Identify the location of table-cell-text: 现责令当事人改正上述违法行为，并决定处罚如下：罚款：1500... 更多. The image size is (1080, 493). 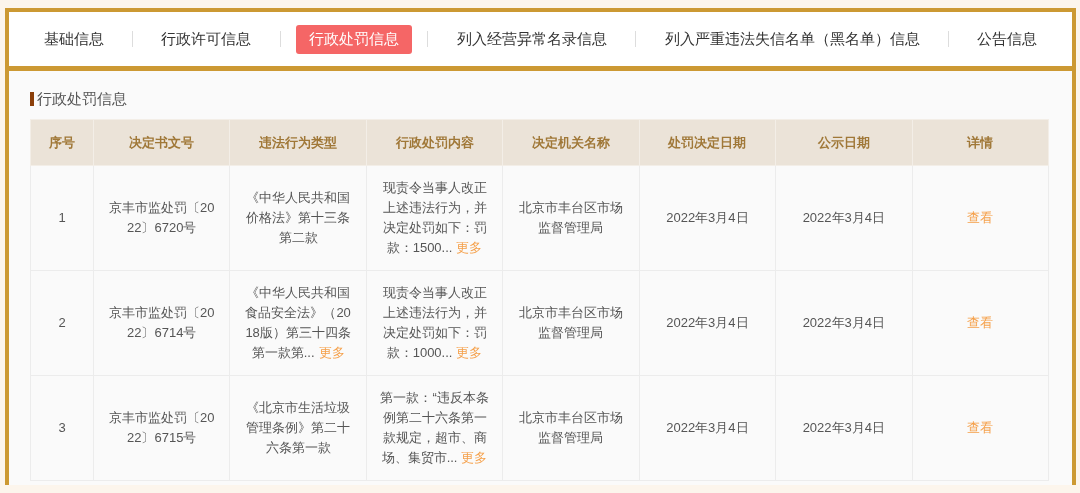
(434, 218).